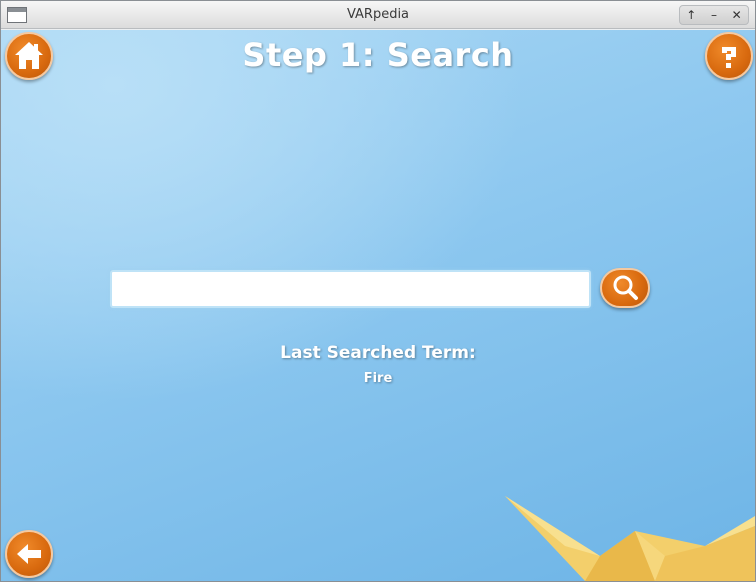 This screenshot has height=582, width=756. What do you see at coordinates (691, 15) in the screenshot?
I see `maximize-button: ↑` at bounding box center [691, 15].